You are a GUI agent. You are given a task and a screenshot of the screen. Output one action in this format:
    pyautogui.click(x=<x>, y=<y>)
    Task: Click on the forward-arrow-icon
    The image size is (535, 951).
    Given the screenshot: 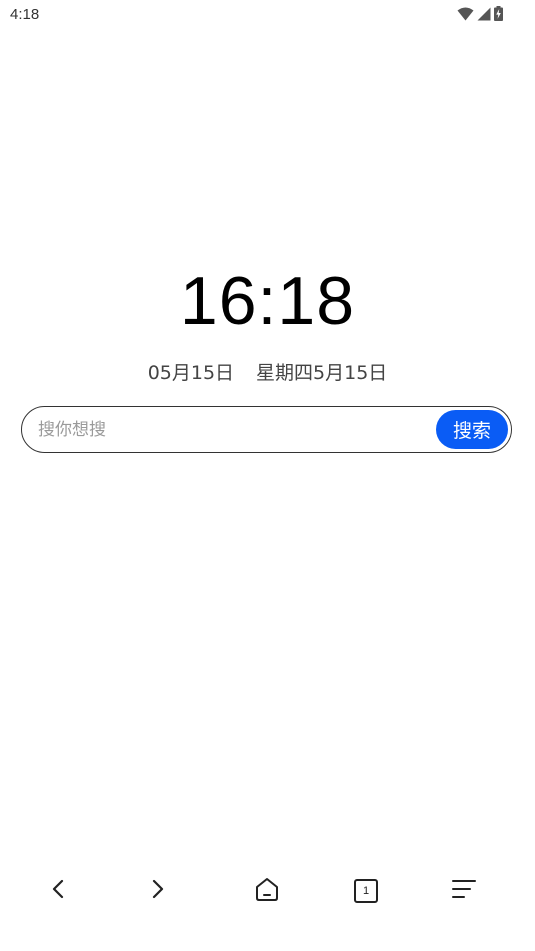 What is the action you would take?
    pyautogui.click(x=157, y=891)
    